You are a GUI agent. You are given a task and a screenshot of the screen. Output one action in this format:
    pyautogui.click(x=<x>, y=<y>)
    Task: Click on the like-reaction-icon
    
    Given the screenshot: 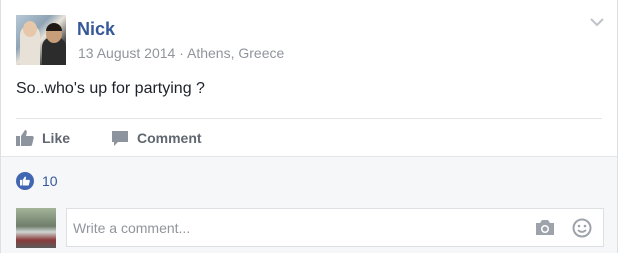 What is the action you would take?
    pyautogui.click(x=25, y=181)
    